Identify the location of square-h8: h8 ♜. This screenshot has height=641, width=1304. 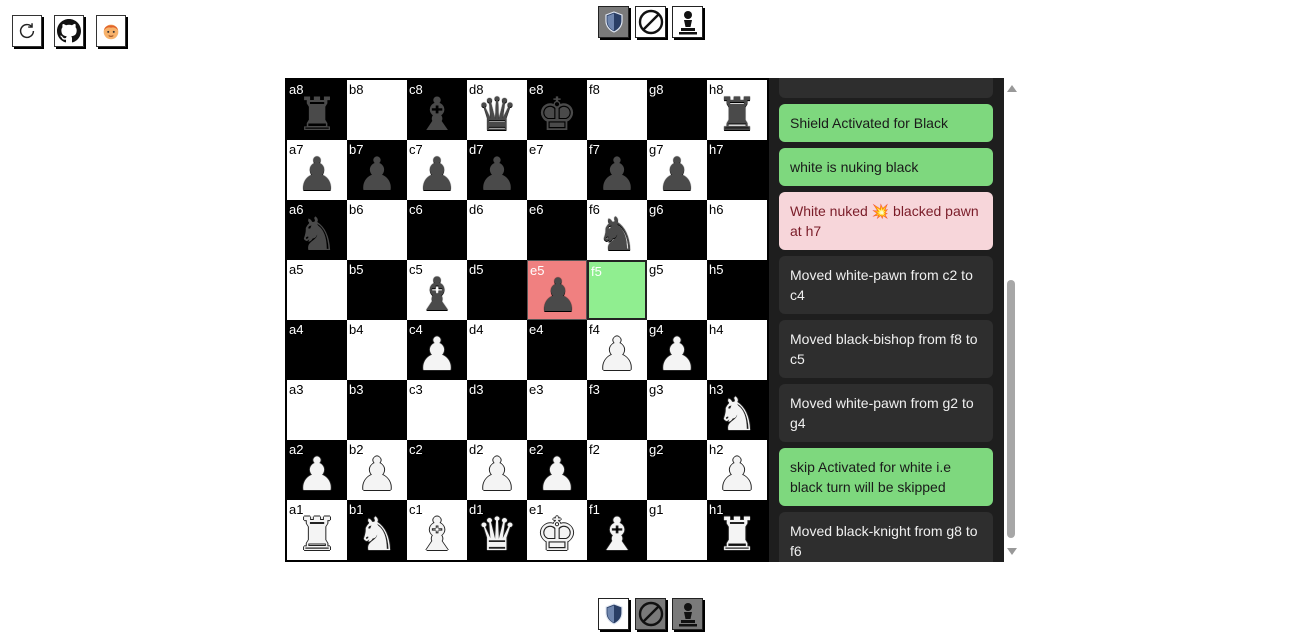
(737, 110).